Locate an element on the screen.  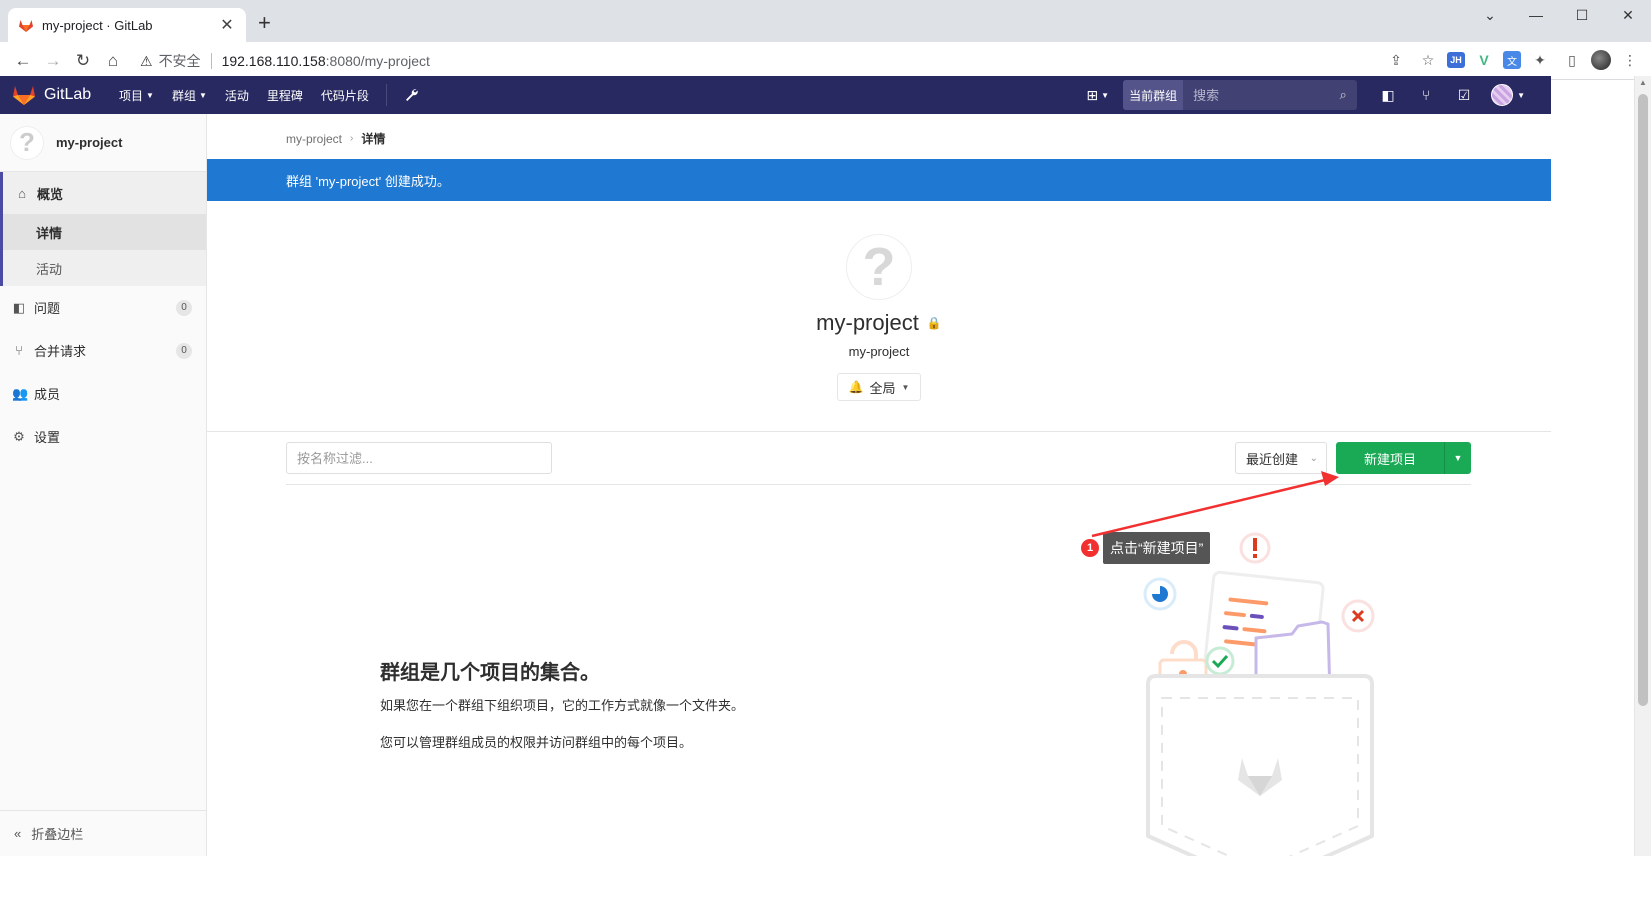
users-icon: 👥 is located at coordinates (20, 393).